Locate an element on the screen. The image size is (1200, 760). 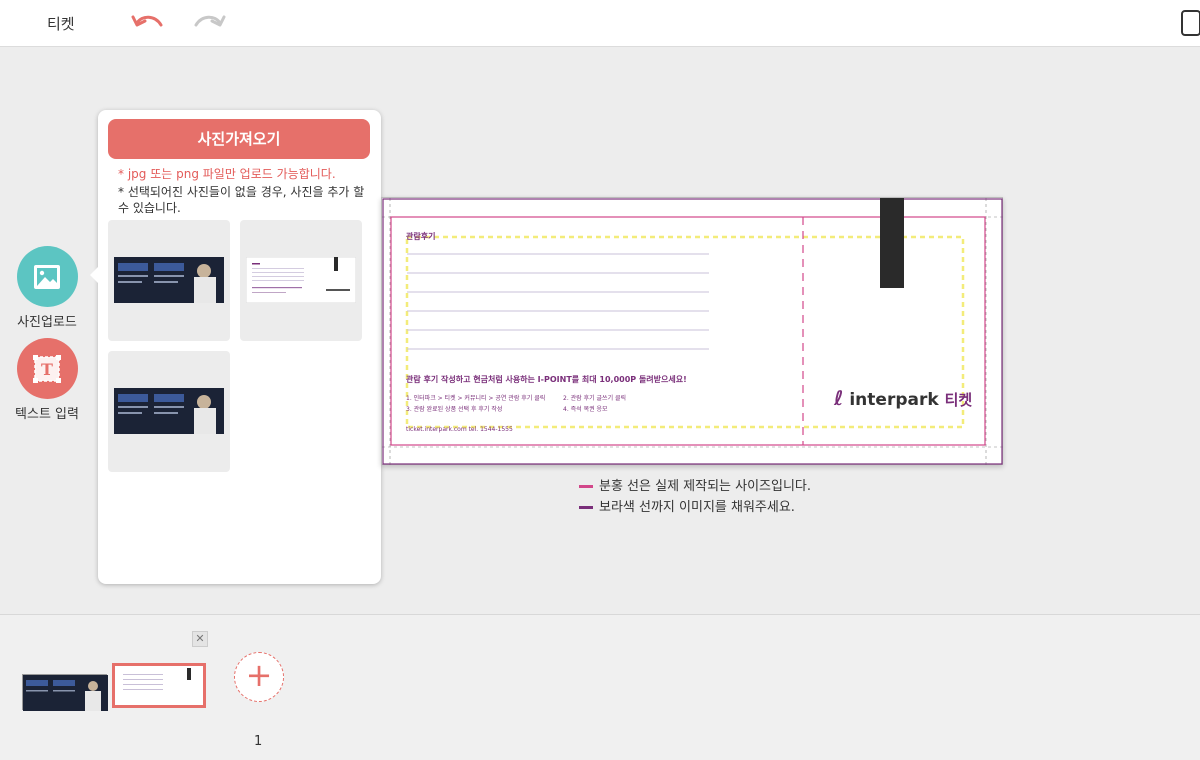
review-heading: 관람후기 is located at coordinates (421, 236).